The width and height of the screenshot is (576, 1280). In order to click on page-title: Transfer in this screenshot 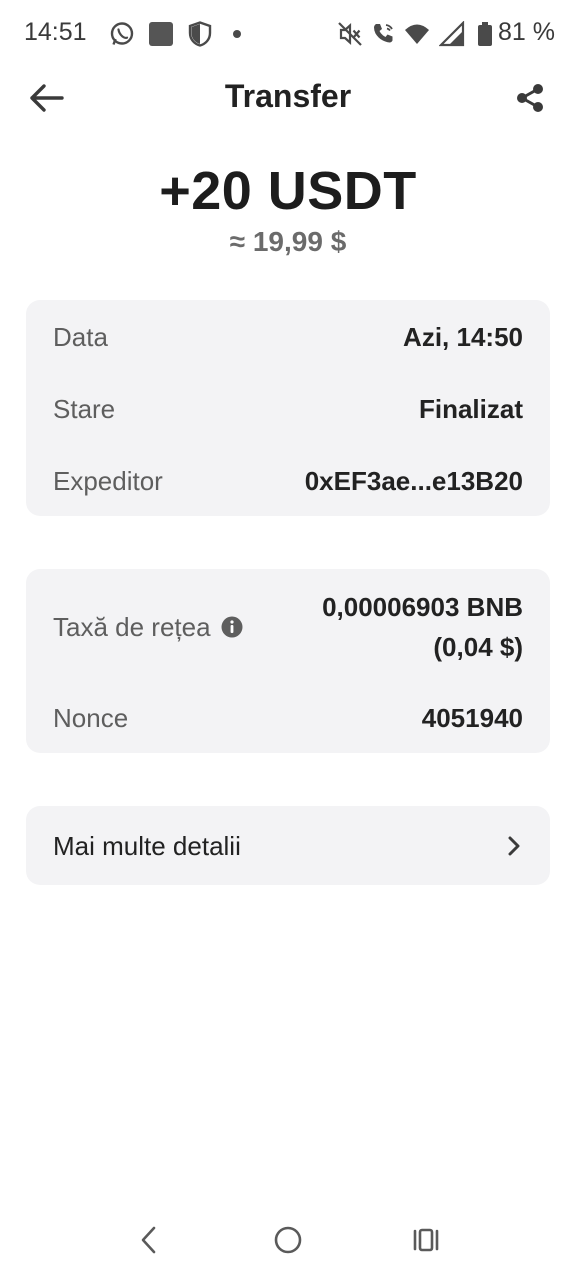, I will do `click(288, 96)`.